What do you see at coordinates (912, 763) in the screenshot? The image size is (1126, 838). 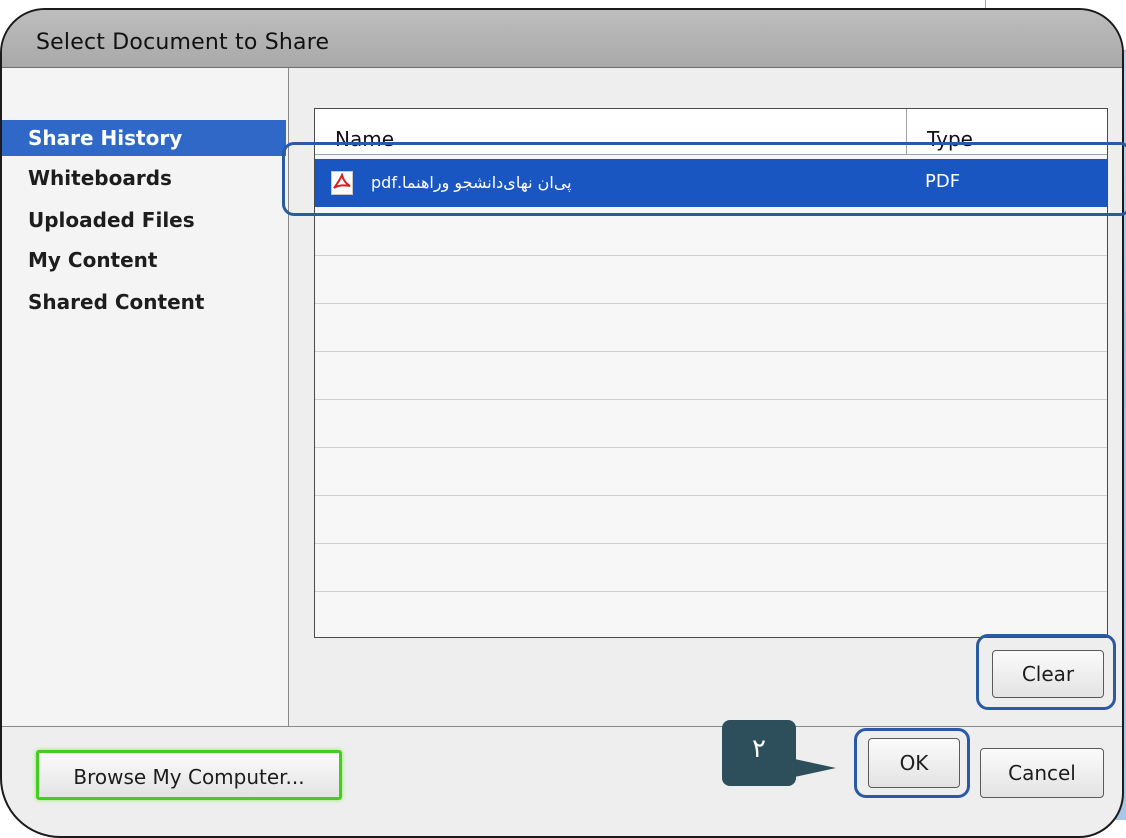 I see `ok-button-highlight` at bounding box center [912, 763].